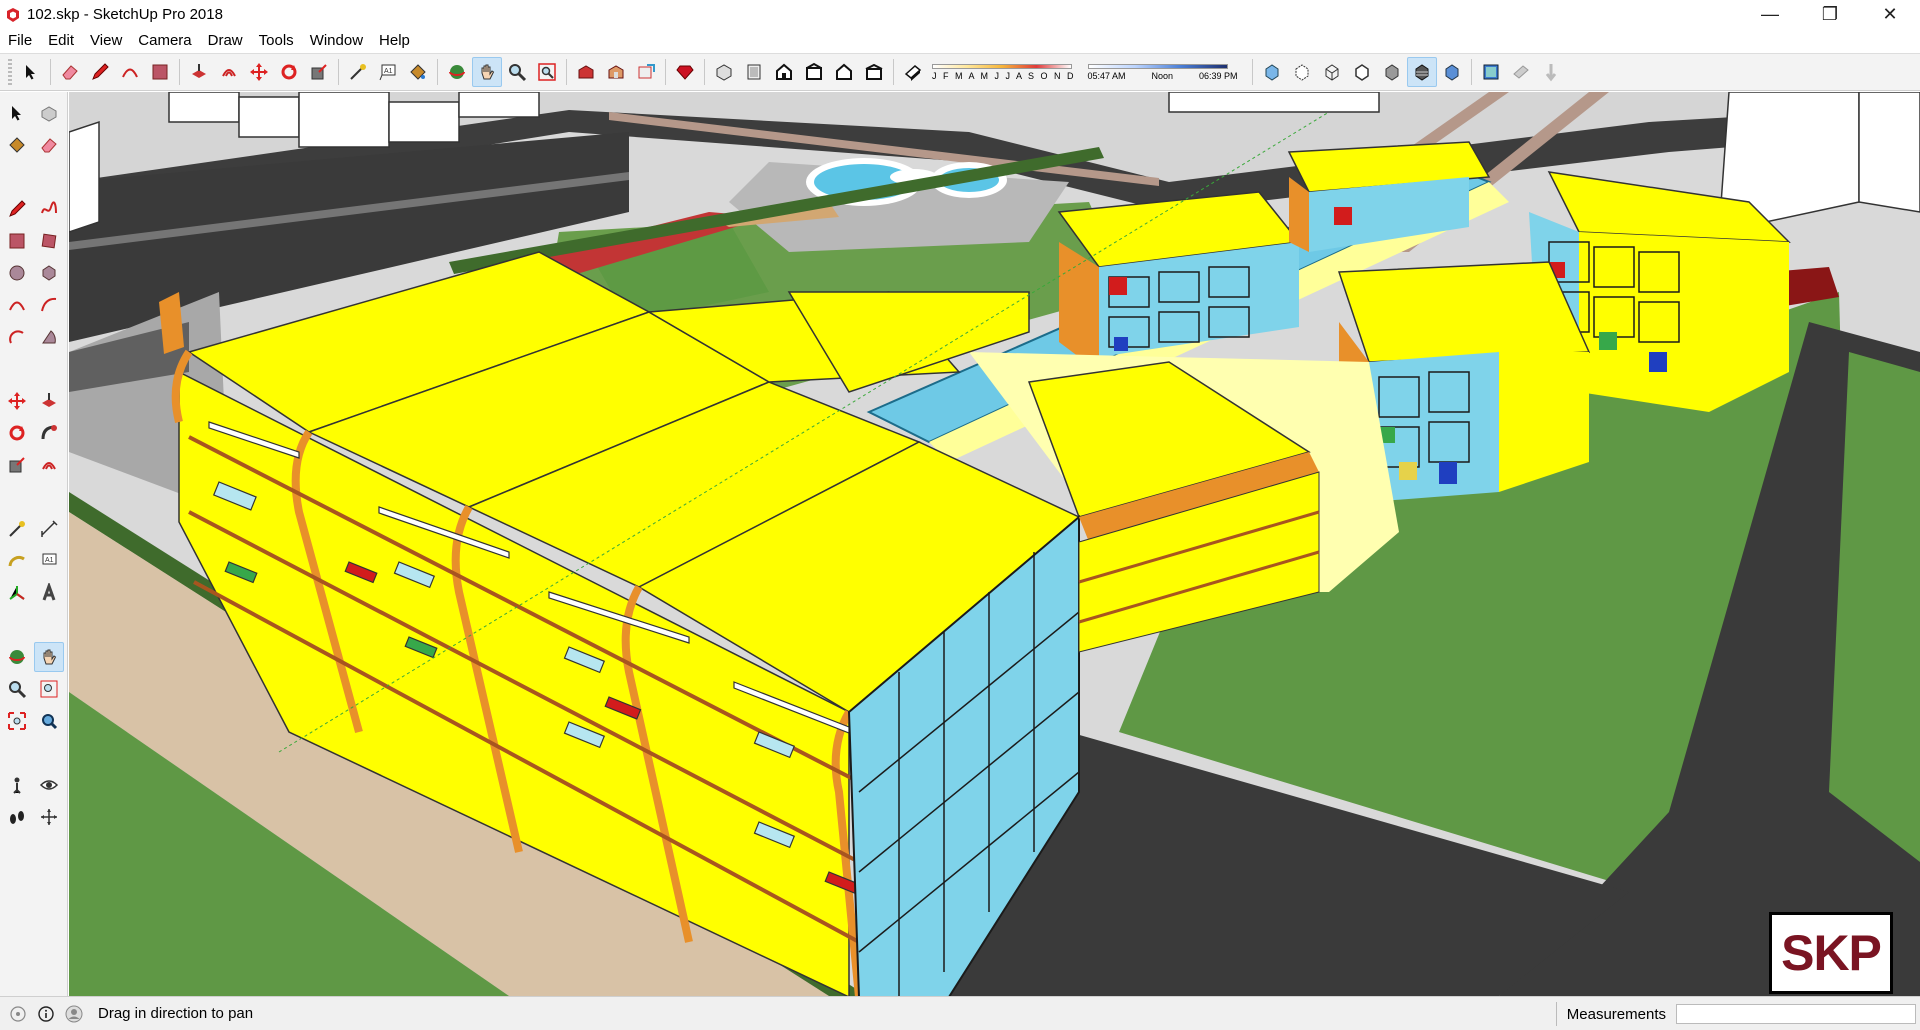 The height and width of the screenshot is (1030, 1920). Describe the element at coordinates (49, 433) in the screenshot. I see `follow-me-icon` at that location.